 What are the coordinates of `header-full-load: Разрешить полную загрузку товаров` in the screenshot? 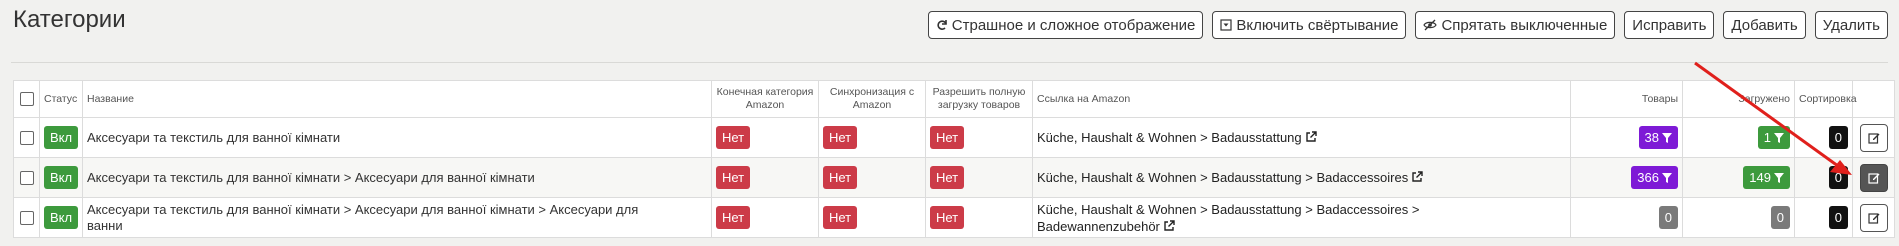 It's located at (979, 99).